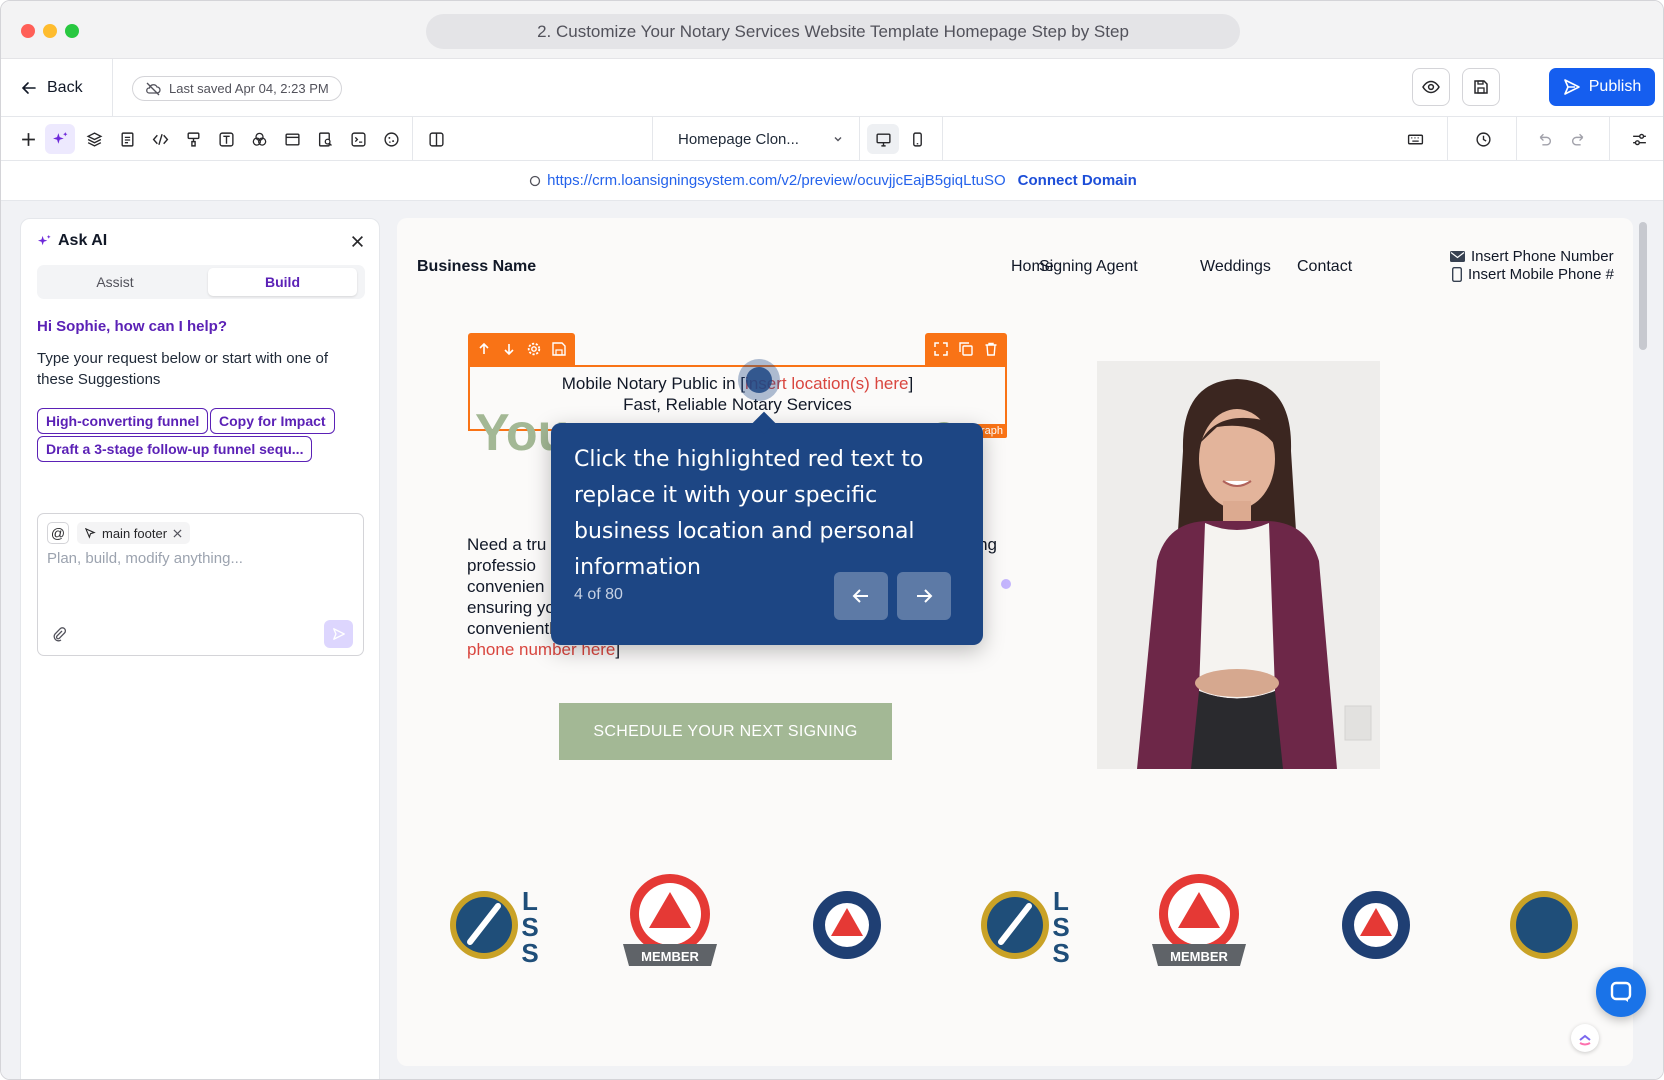 This screenshot has width=1664, height=1080. Describe the element at coordinates (991, 349) in the screenshot. I see `trash-icon` at that location.